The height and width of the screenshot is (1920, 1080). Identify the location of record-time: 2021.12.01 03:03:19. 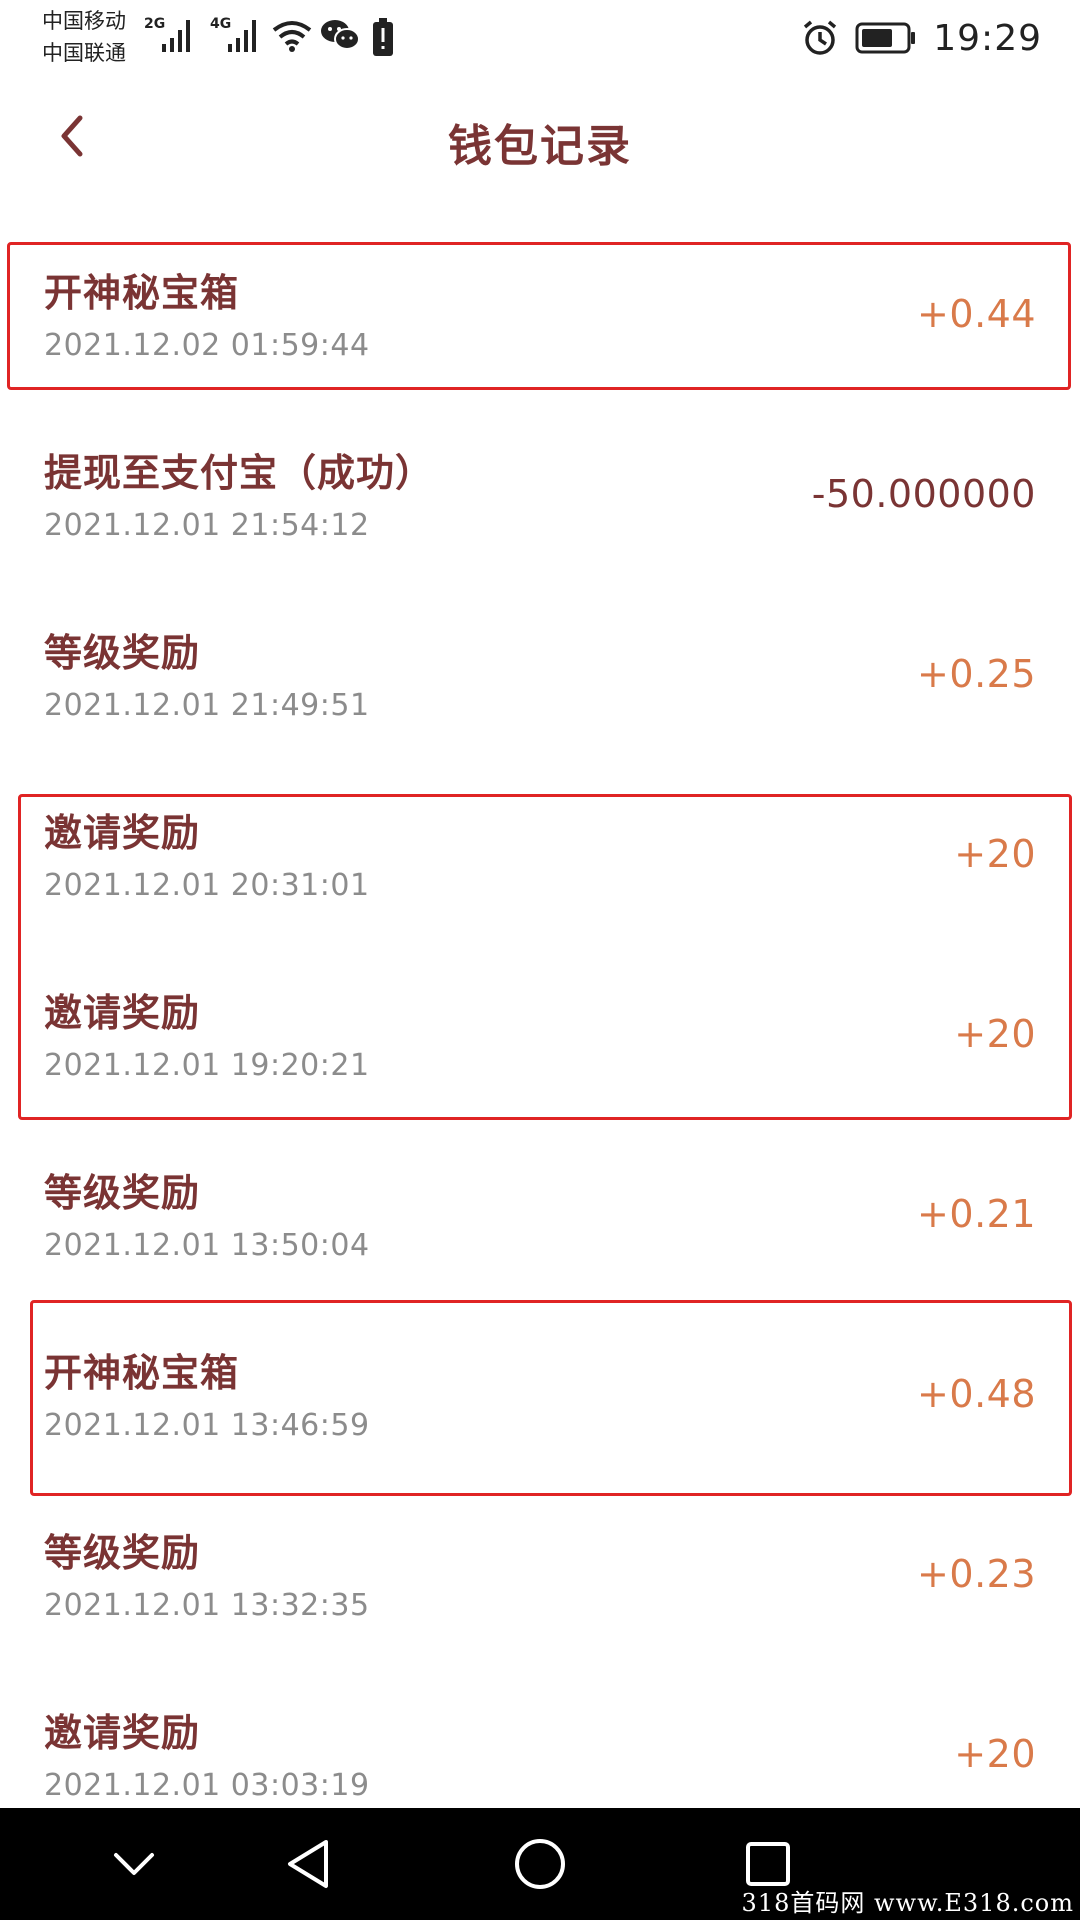
(207, 1785).